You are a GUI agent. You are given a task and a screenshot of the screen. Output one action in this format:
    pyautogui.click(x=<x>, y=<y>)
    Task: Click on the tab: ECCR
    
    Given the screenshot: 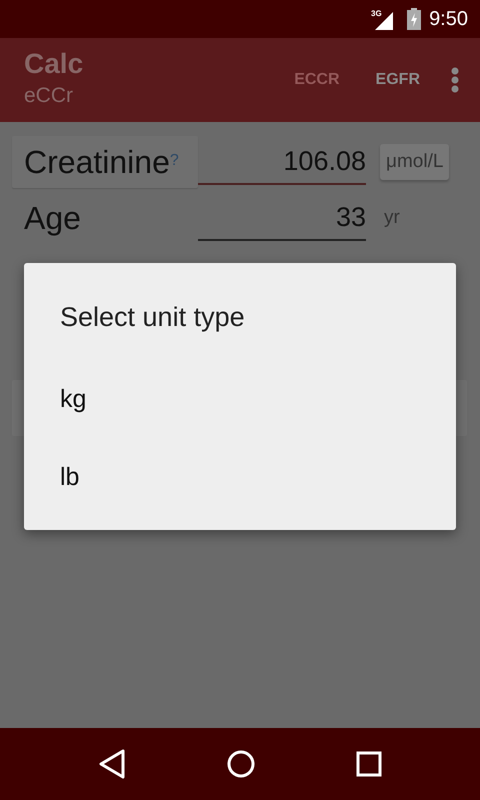 What is the action you would take?
    pyautogui.click(x=317, y=80)
    